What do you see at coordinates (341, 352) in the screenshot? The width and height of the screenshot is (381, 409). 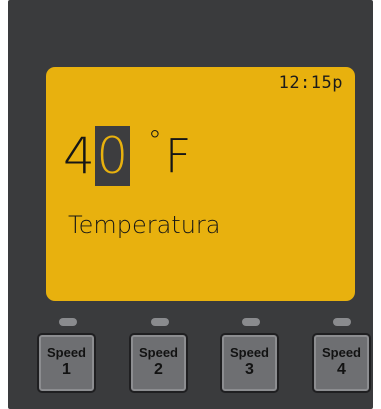 I see `speed-4-label: Speed` at bounding box center [341, 352].